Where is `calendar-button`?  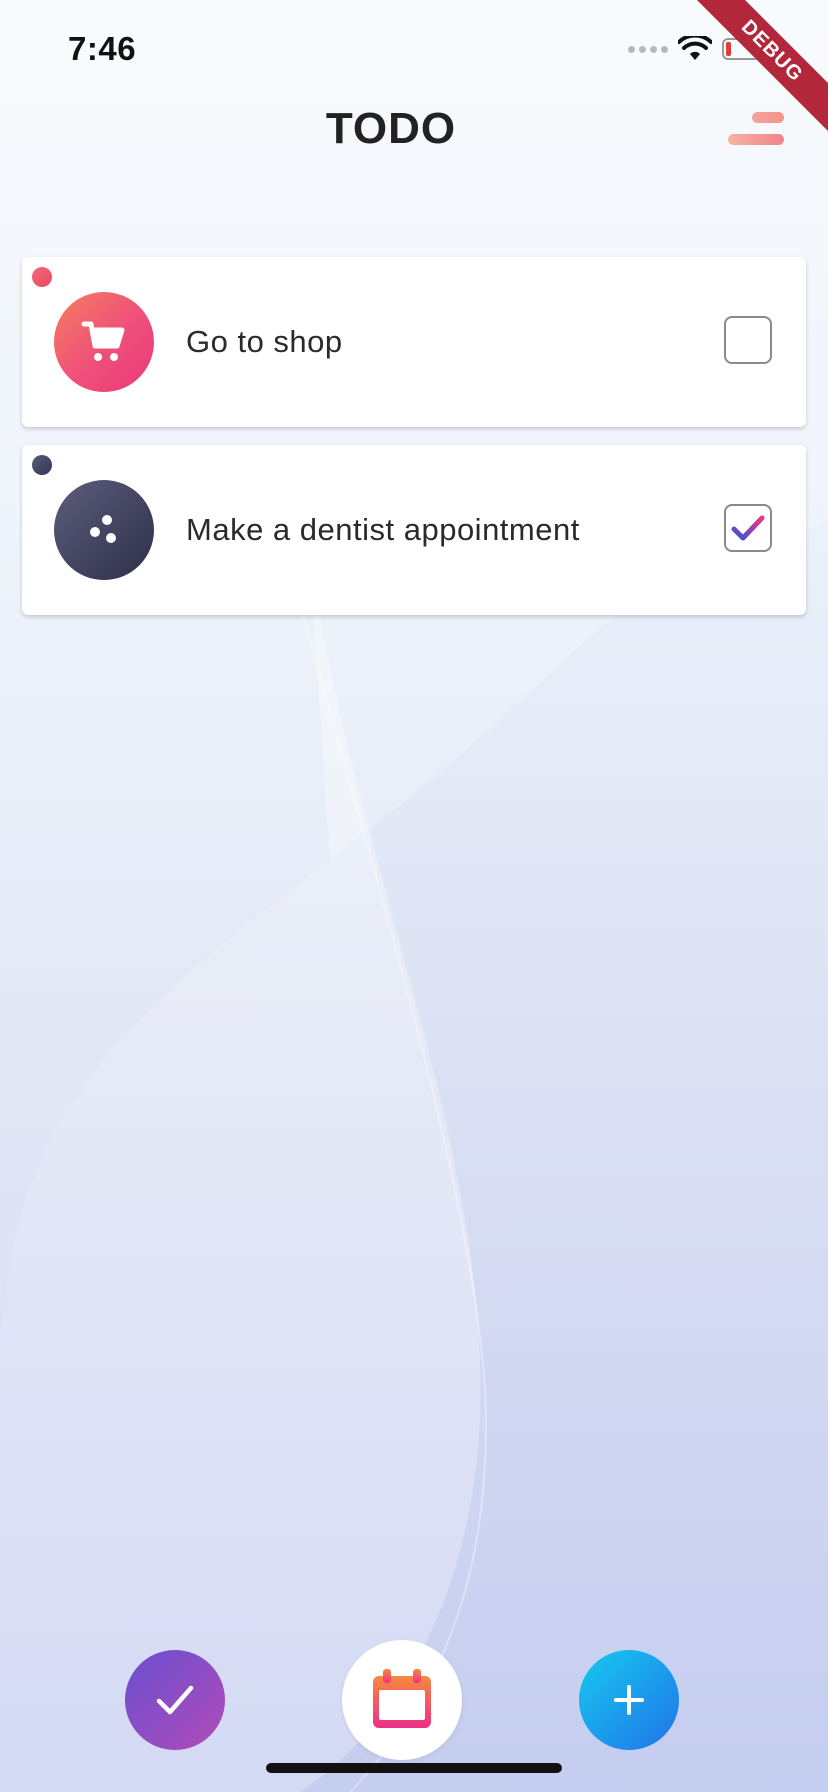 calendar-button is located at coordinates (402, 1700).